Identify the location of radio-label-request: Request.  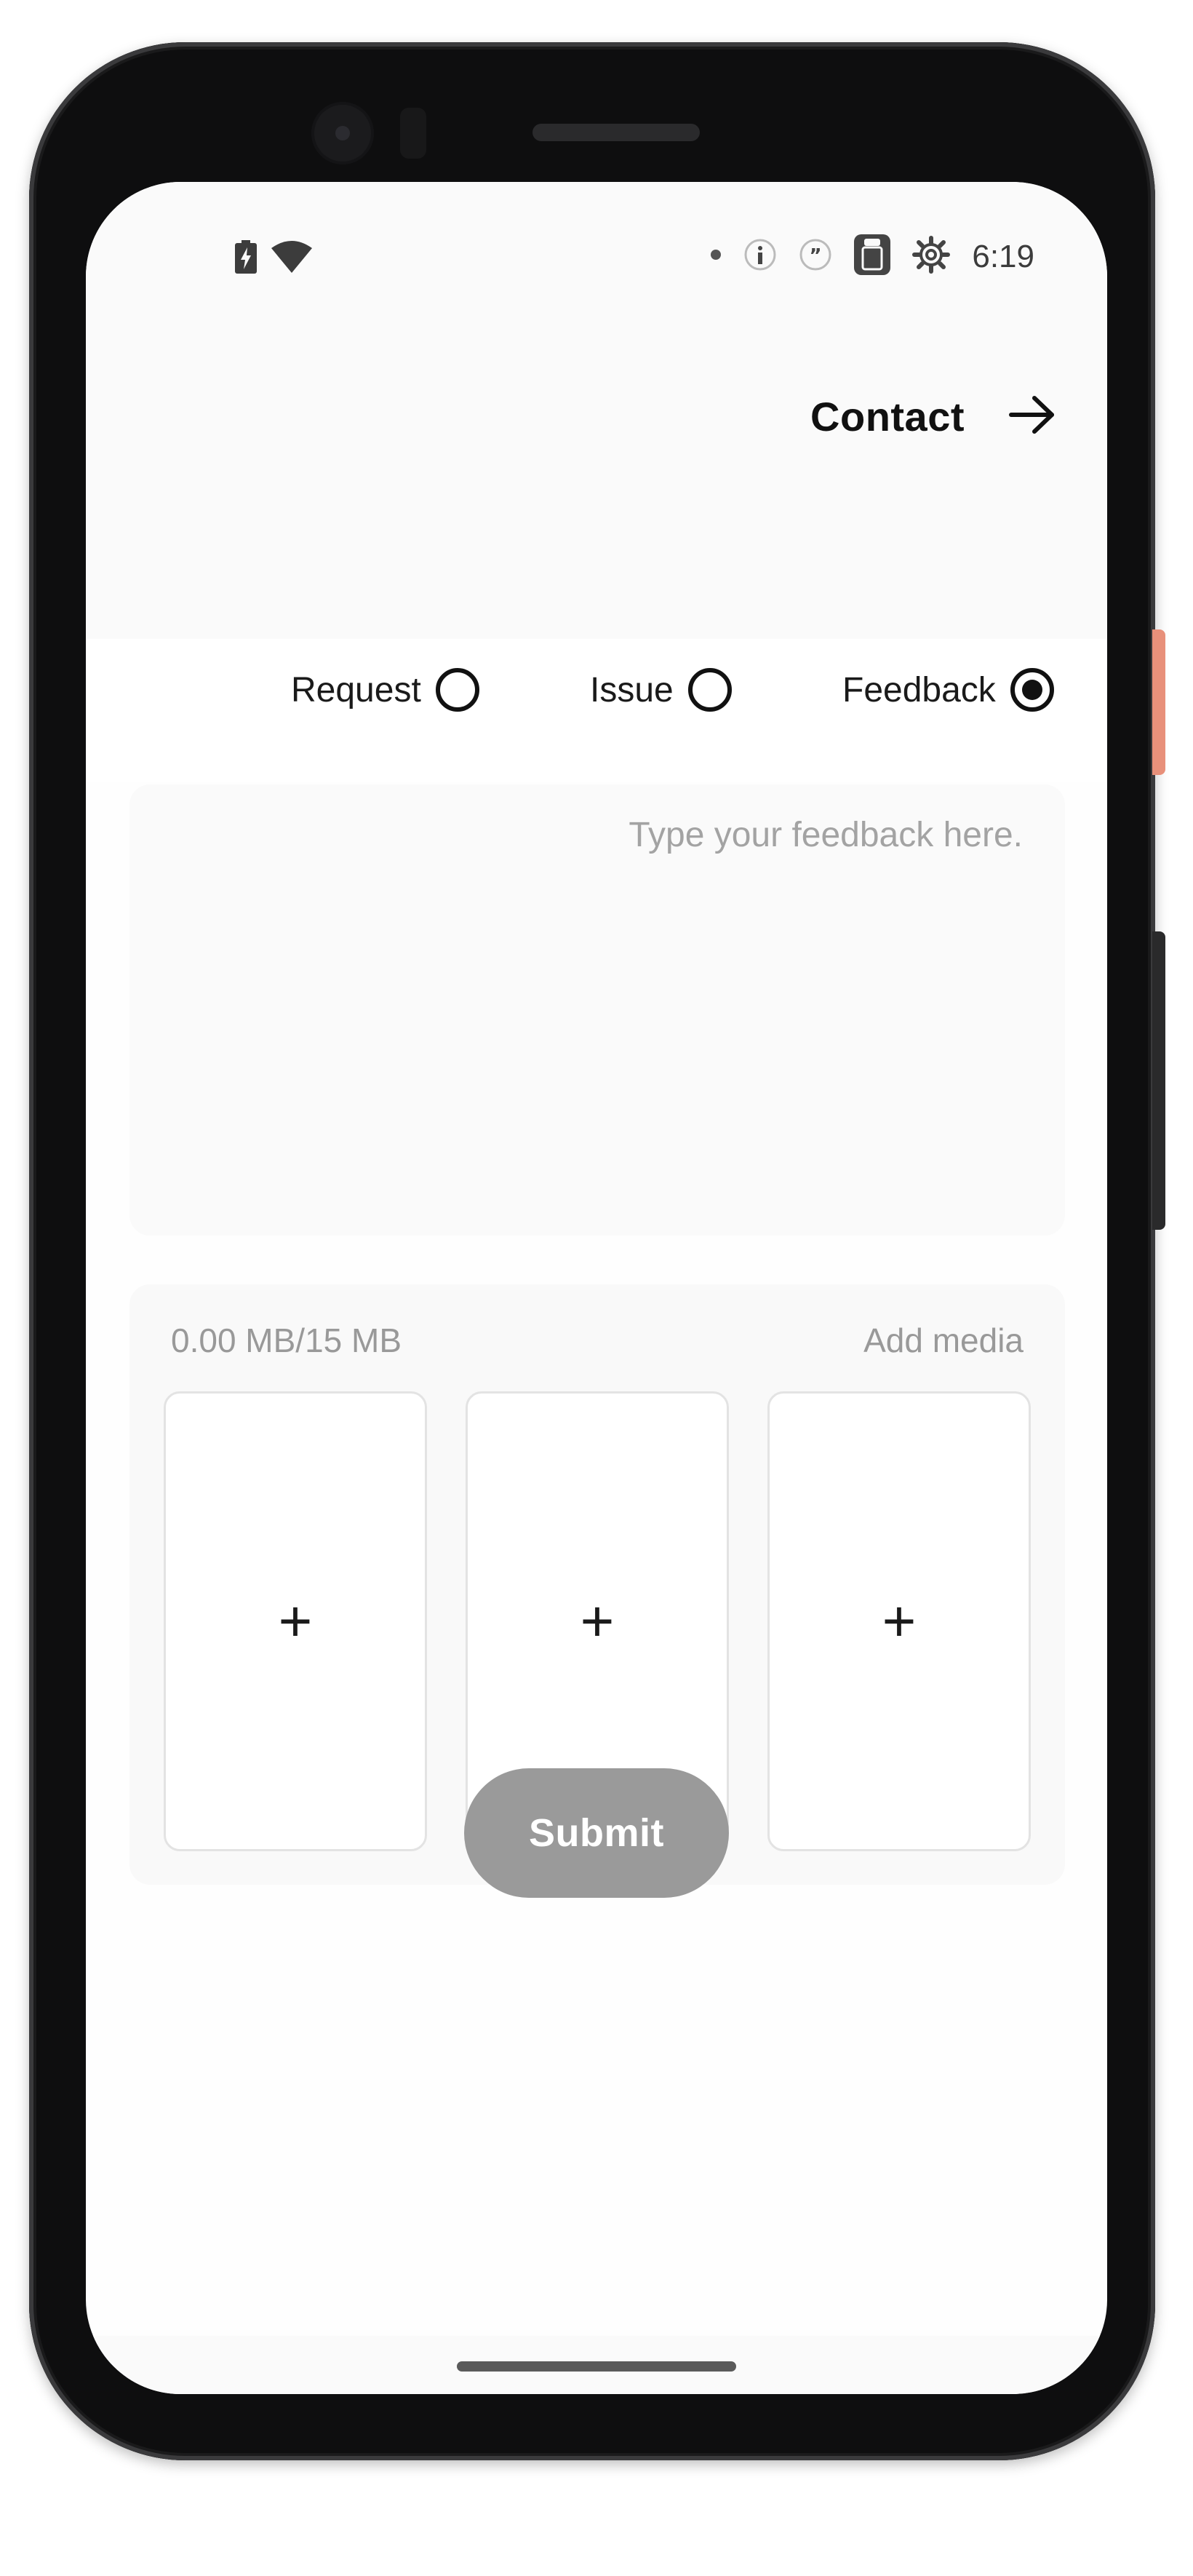
(356, 689).